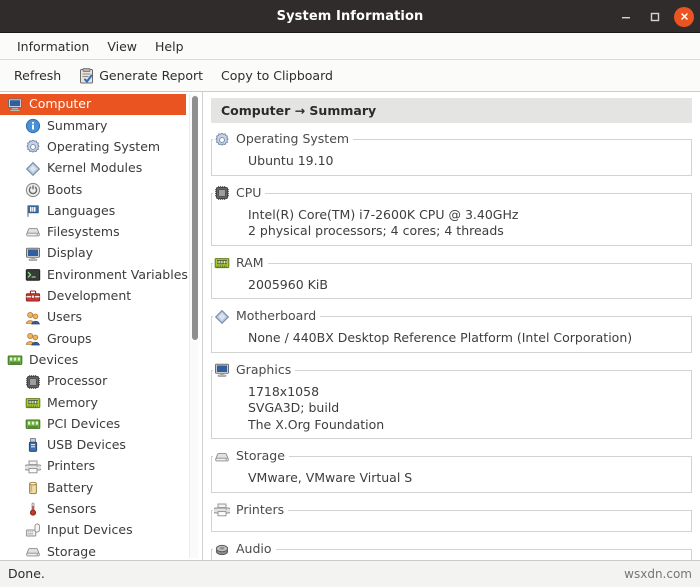 This screenshot has width=700, height=587. What do you see at coordinates (32, 487) in the screenshot?
I see `battery-icon` at bounding box center [32, 487].